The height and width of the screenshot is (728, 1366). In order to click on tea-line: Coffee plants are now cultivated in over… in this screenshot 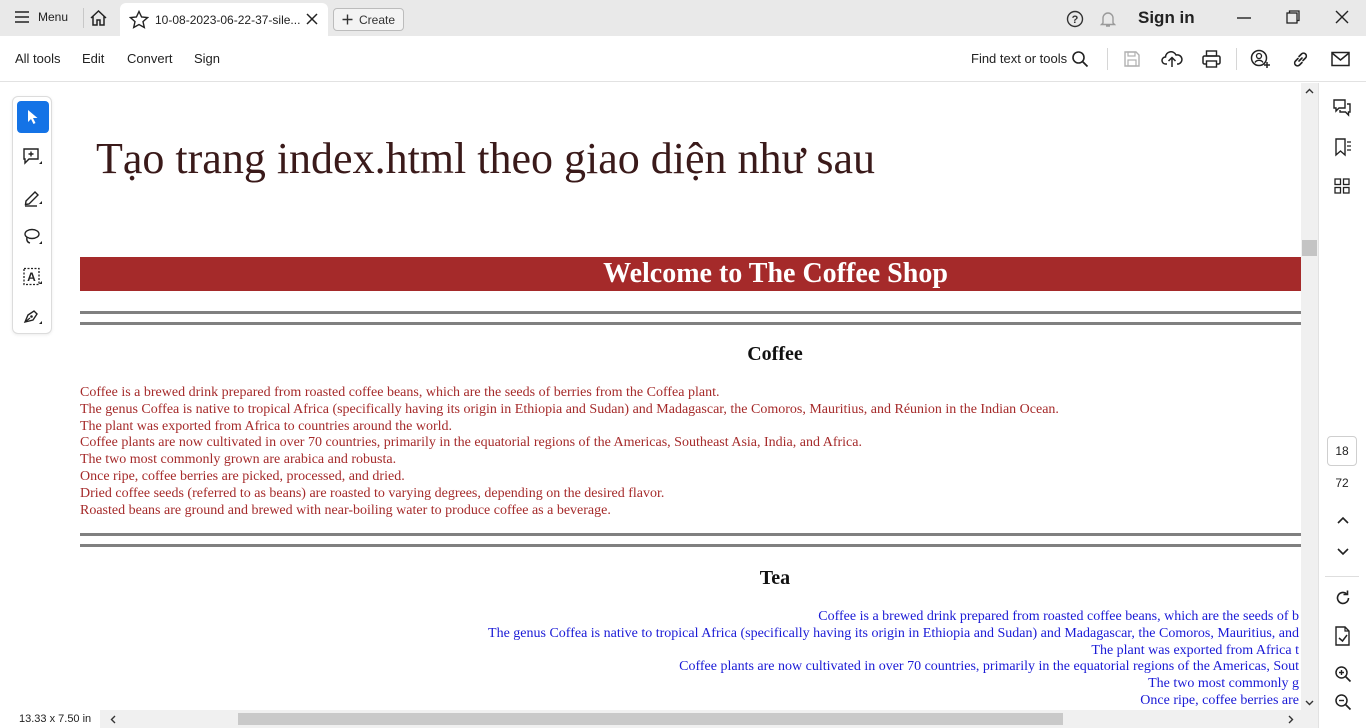, I will do `click(989, 667)`.